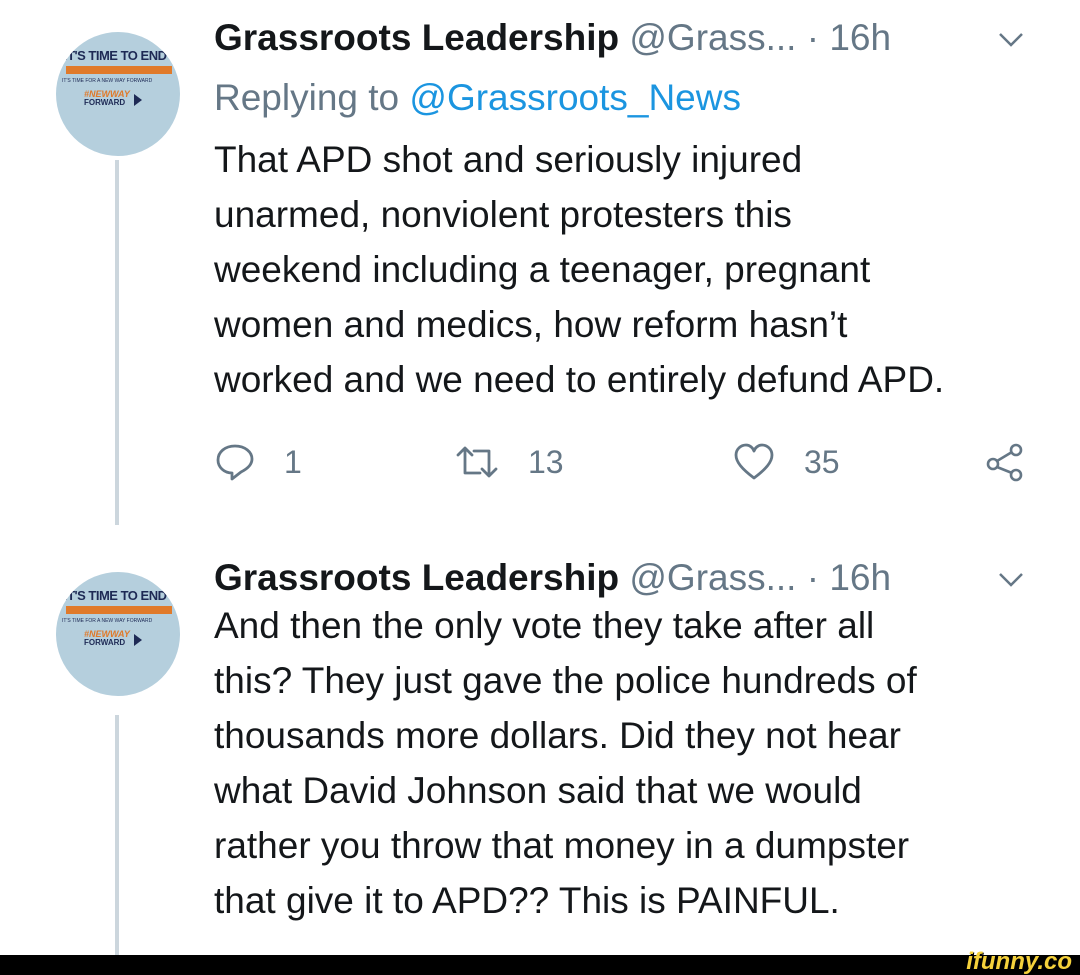 This screenshot has height=975, width=1080. I want to click on tweet-text-line: unarmed, nonviolent protesters this, so click(503, 214).